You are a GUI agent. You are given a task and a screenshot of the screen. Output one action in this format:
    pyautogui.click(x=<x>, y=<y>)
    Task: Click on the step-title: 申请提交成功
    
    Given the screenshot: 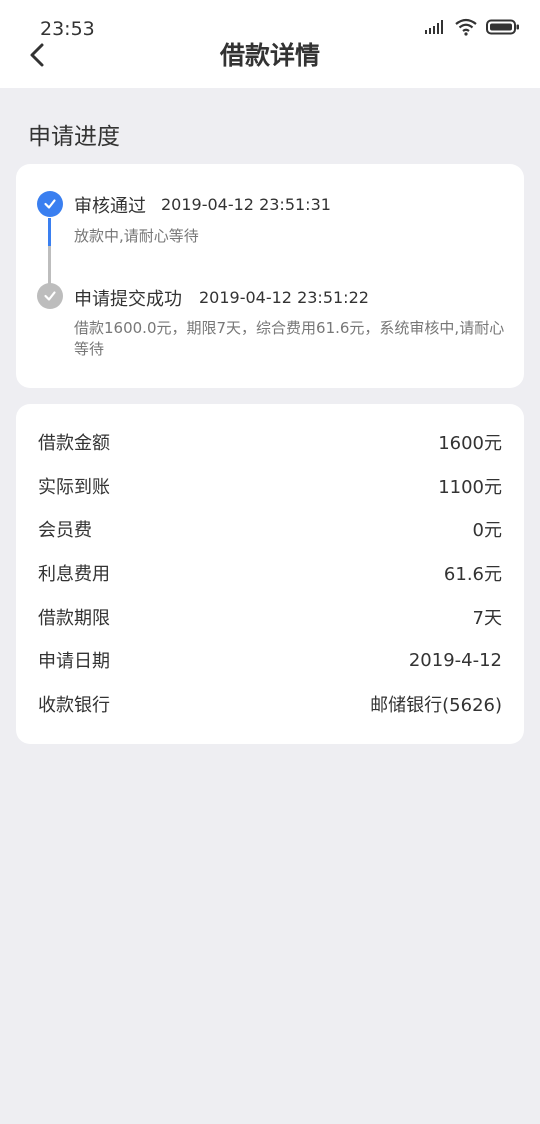 What is the action you would take?
    pyautogui.click(x=128, y=299)
    